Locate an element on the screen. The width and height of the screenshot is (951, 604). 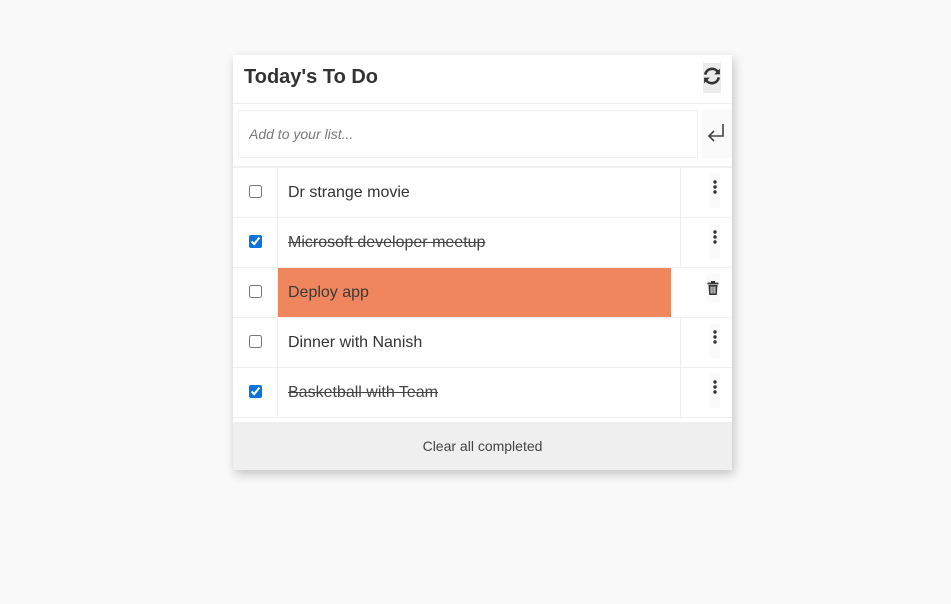
trash-icon is located at coordinates (713, 288).